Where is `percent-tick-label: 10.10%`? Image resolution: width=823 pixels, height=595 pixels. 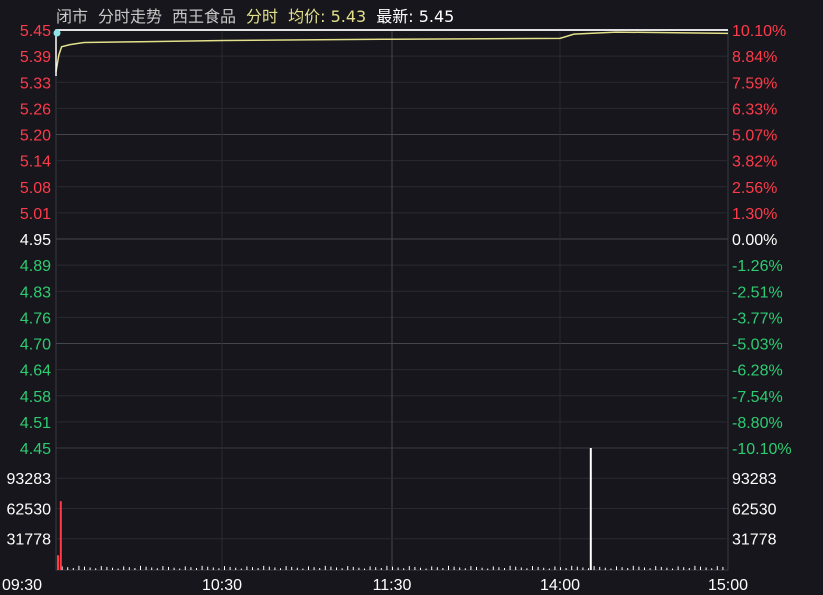 percent-tick-label: 10.10% is located at coordinates (759, 31).